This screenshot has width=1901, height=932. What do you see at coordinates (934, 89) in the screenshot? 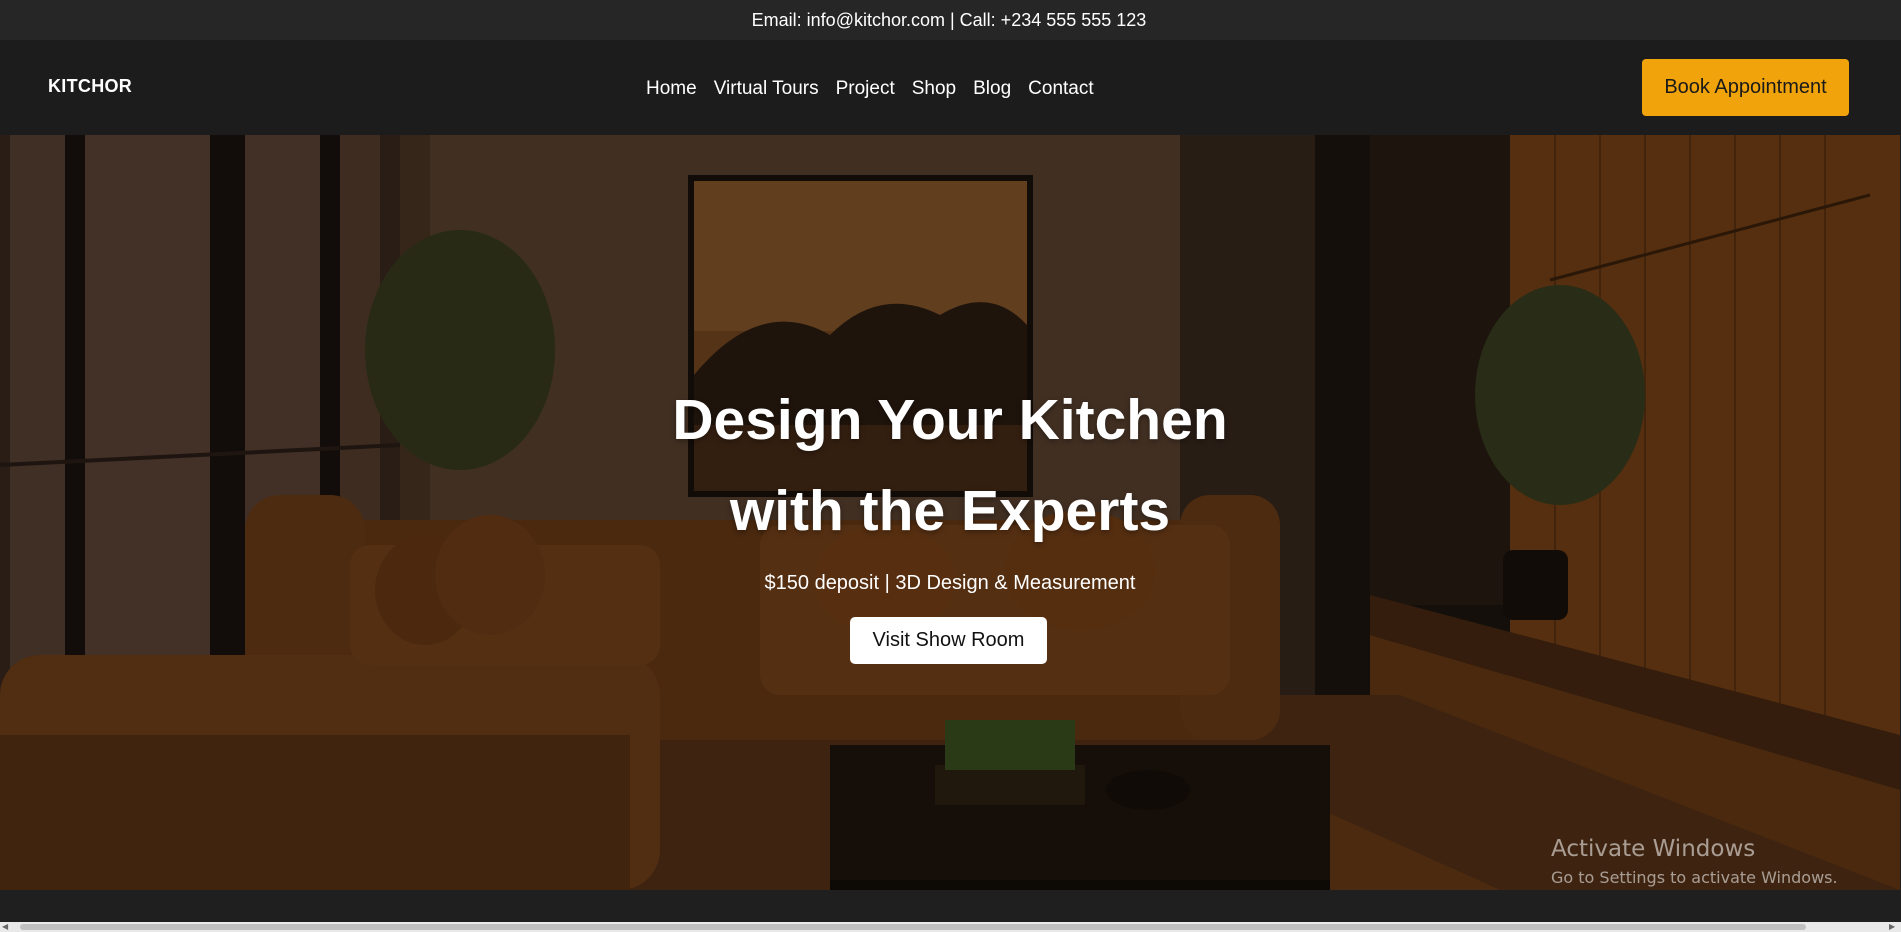
I see `nav-shop: Shop` at bounding box center [934, 89].